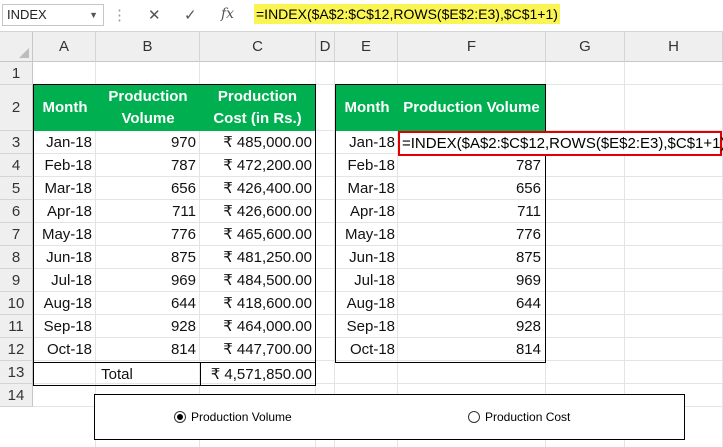 The height and width of the screenshot is (447, 723). I want to click on row-header-5: 5, so click(16, 188).